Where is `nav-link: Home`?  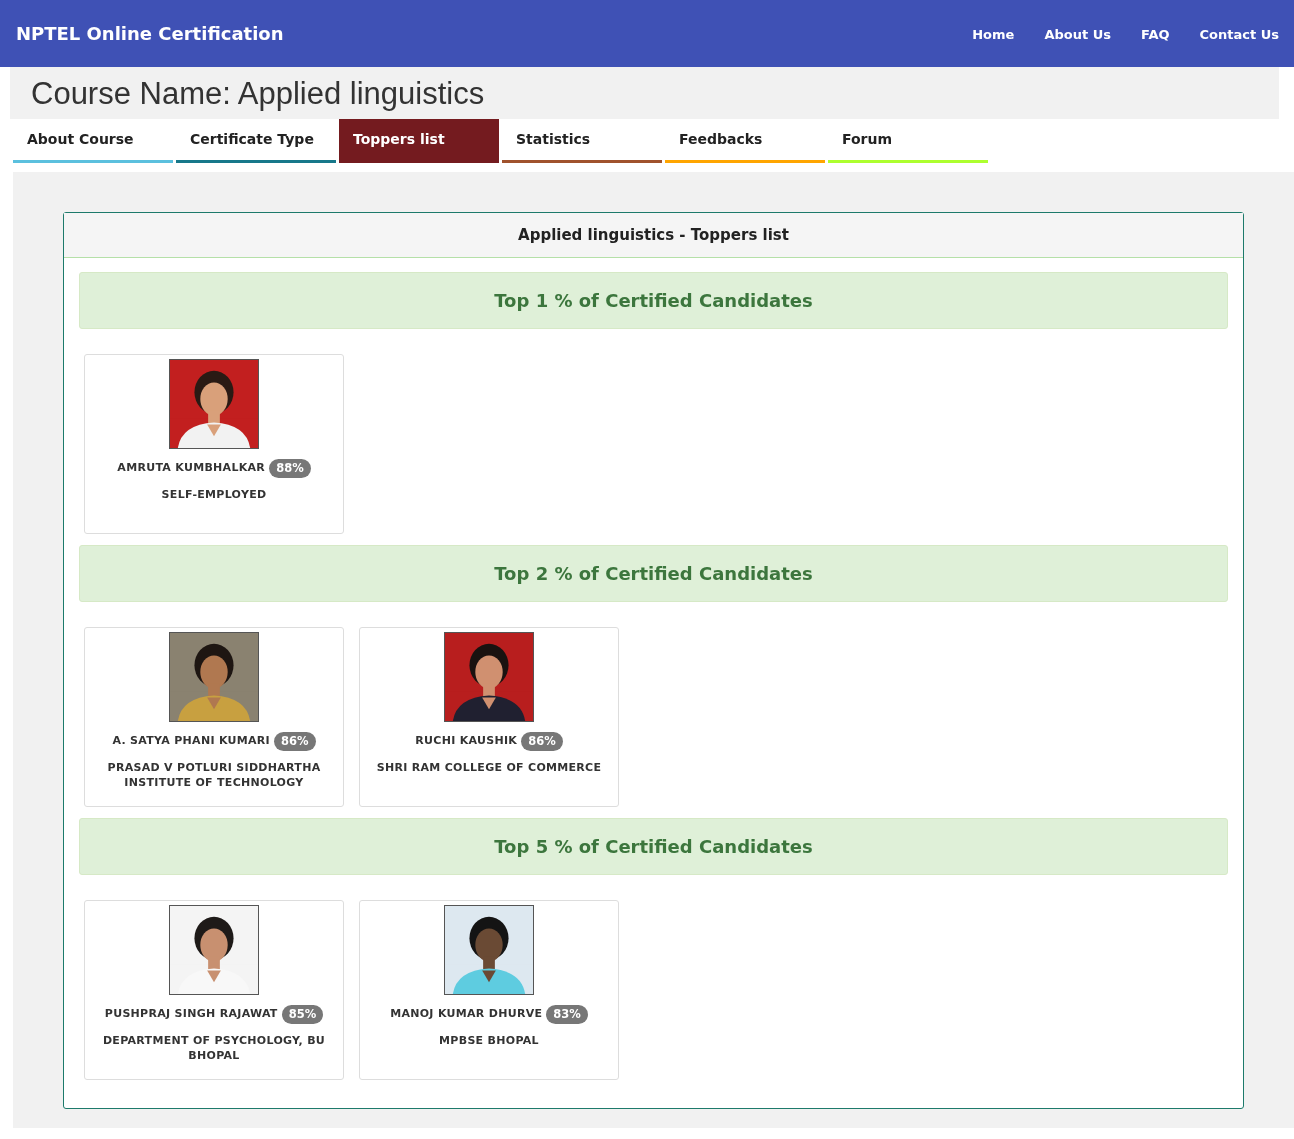 nav-link: Home is located at coordinates (993, 34).